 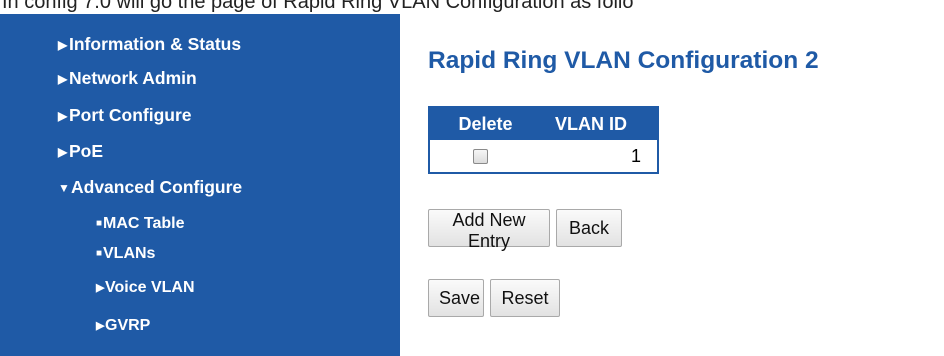 I want to click on sub-item-voice-vlan: ▶Voice VLAN, so click(x=145, y=288).